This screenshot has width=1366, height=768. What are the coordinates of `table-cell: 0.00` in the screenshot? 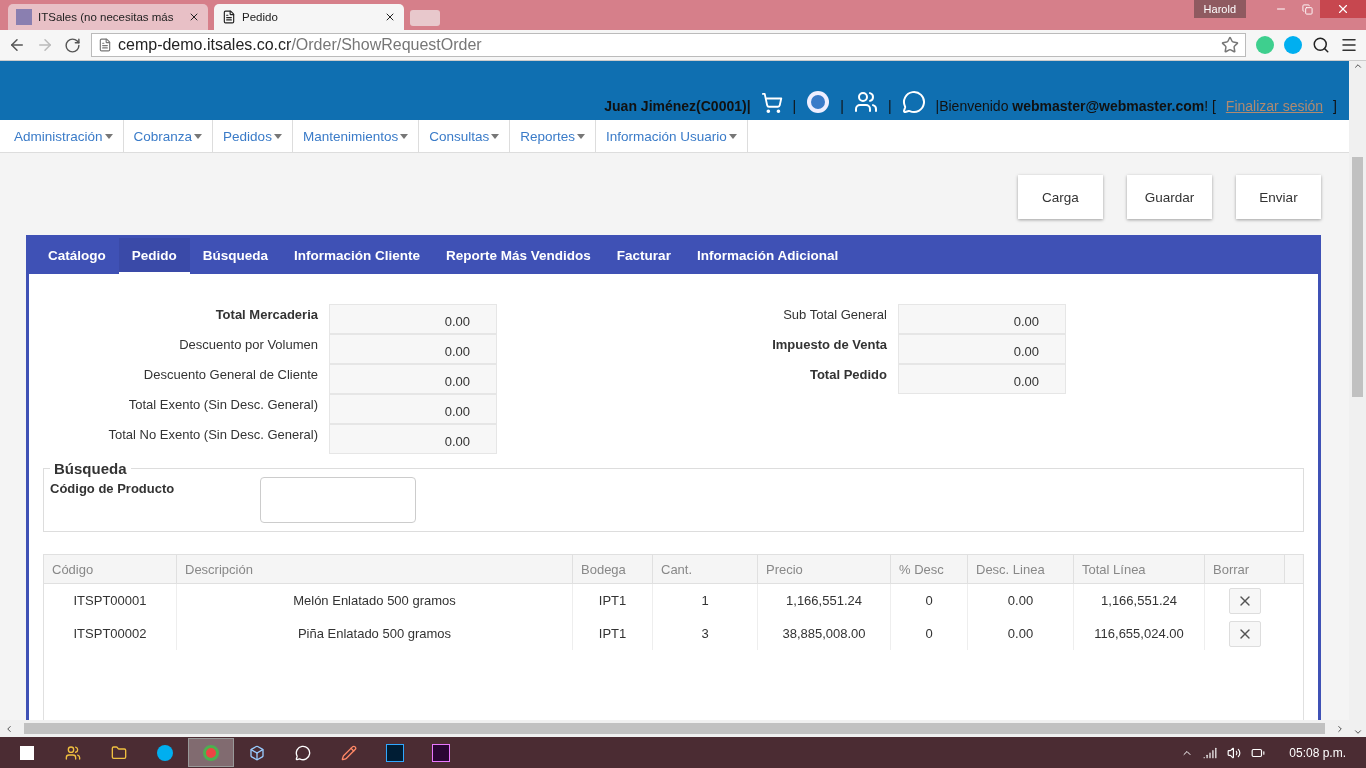 It's located at (1021, 633).